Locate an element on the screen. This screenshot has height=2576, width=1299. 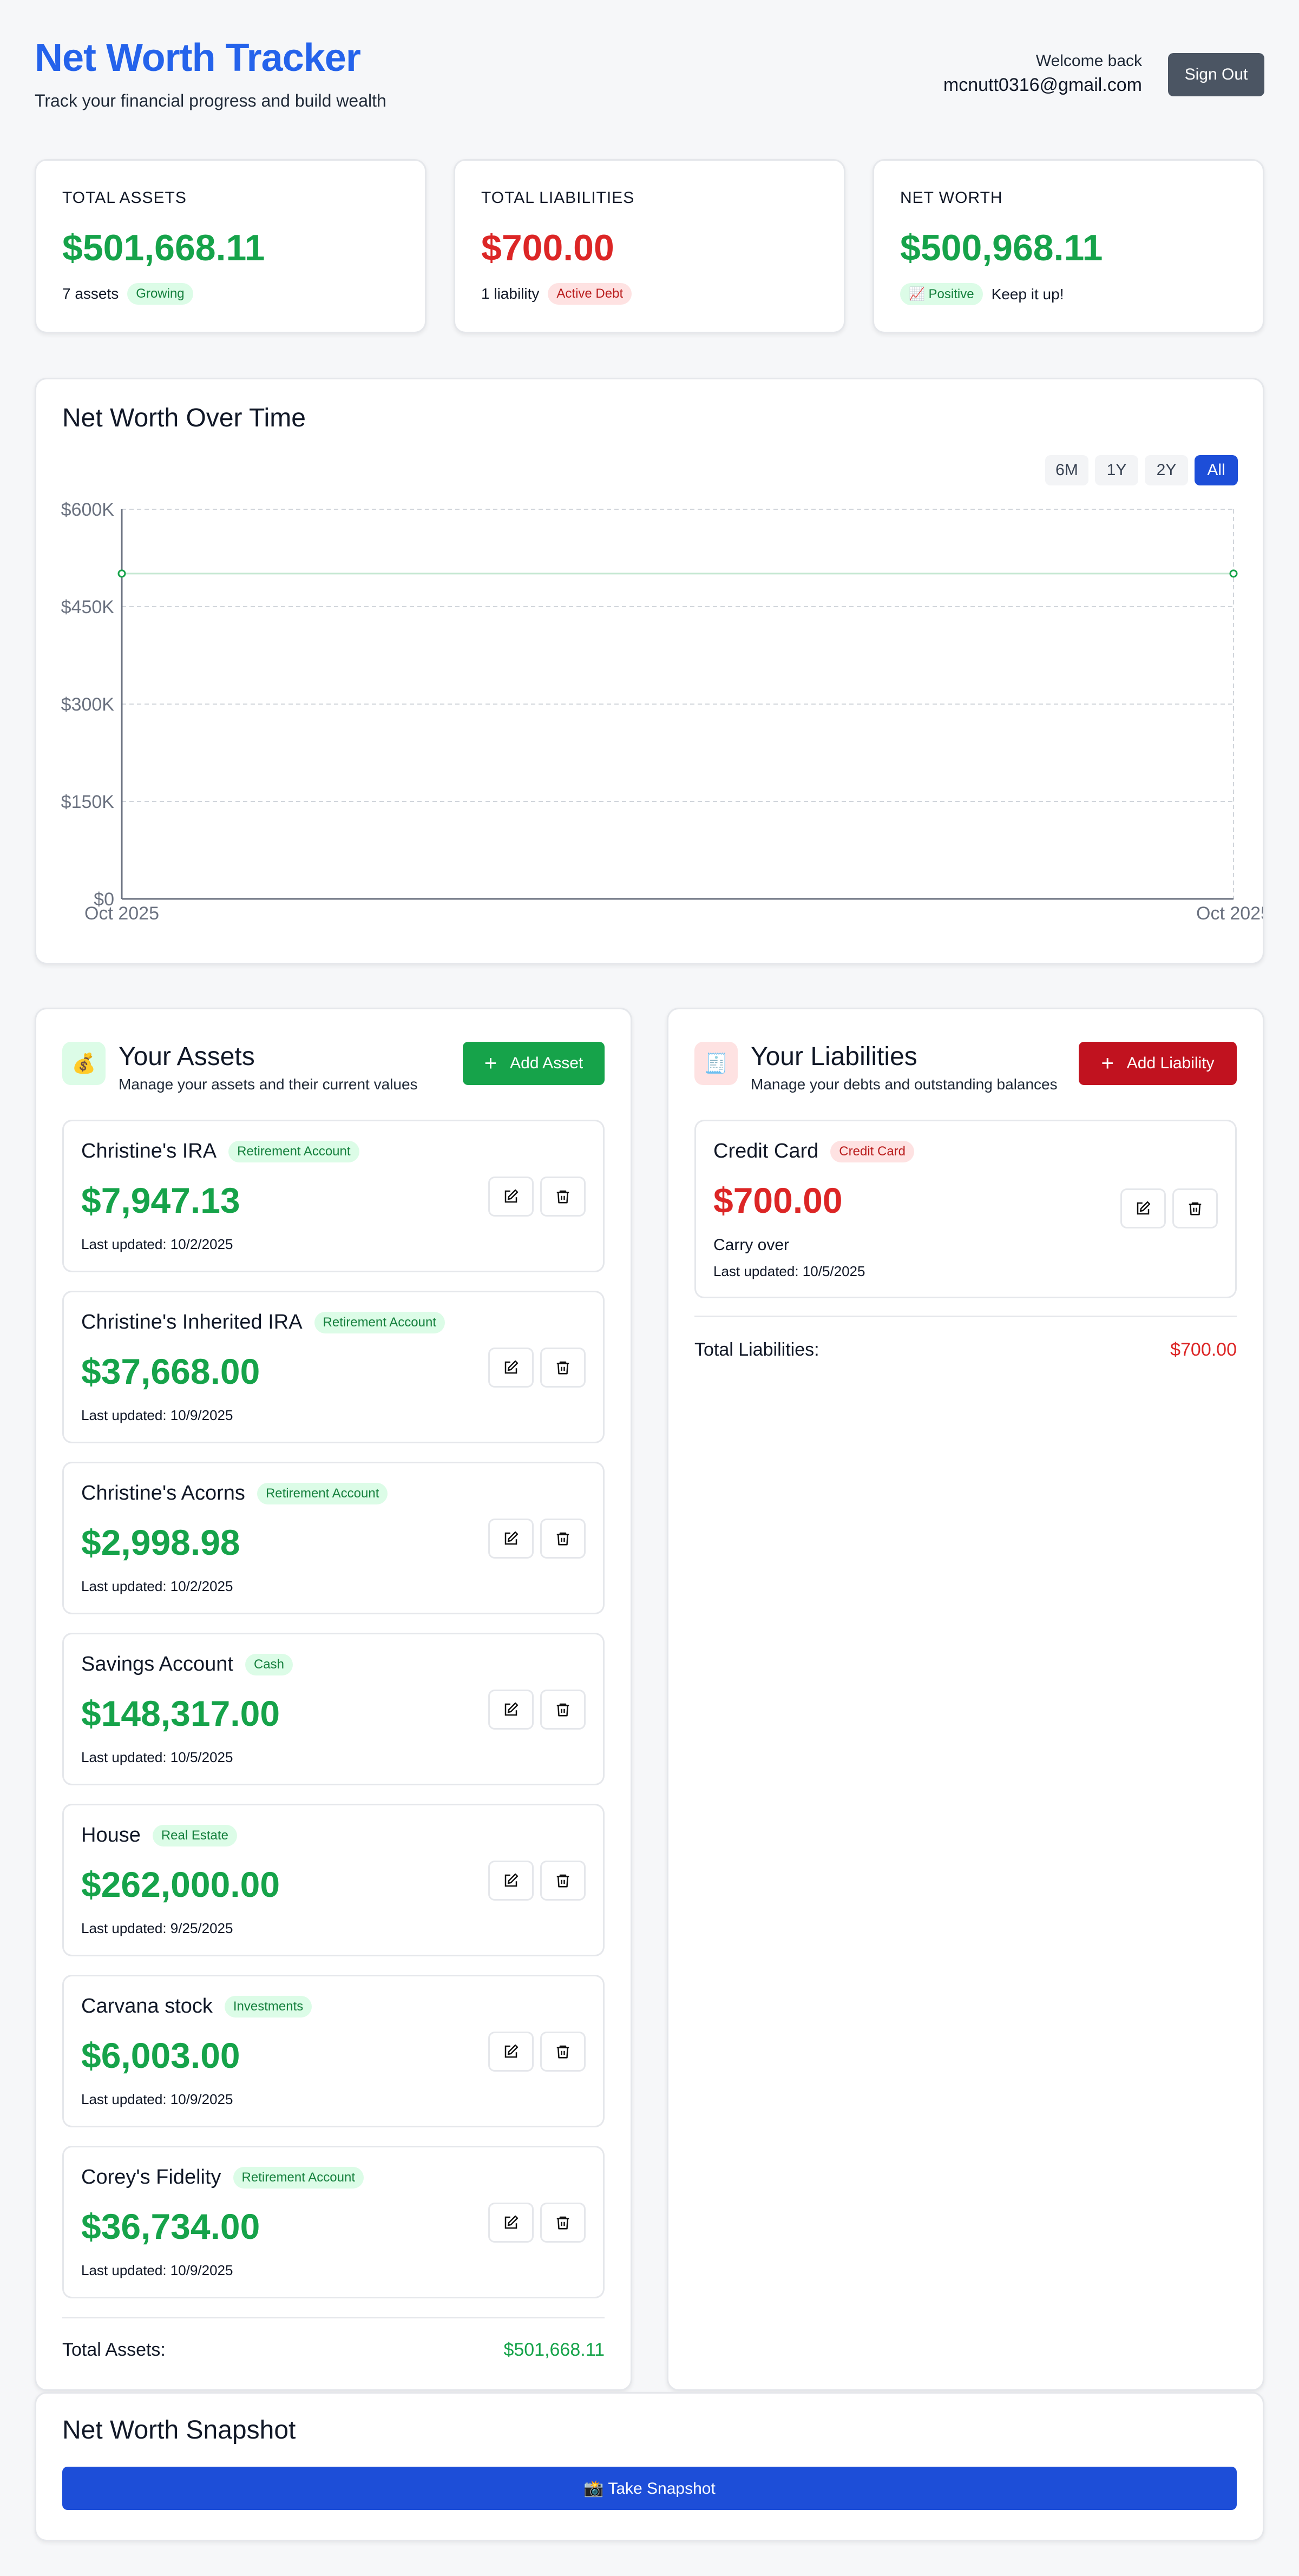
growing-badge: Growing is located at coordinates (160, 294).